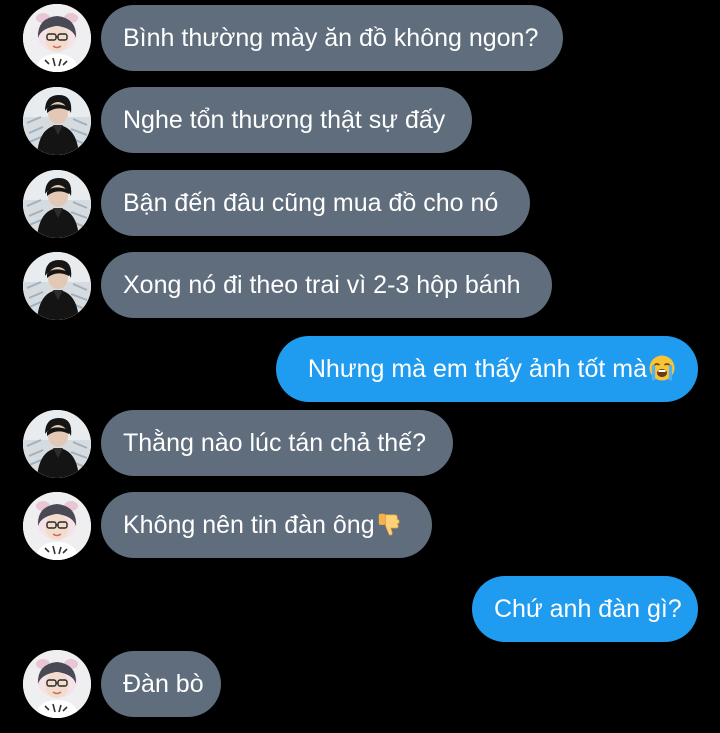 The image size is (720, 733). I want to click on incoming-message-bubble: Đàn bò, so click(161, 684).